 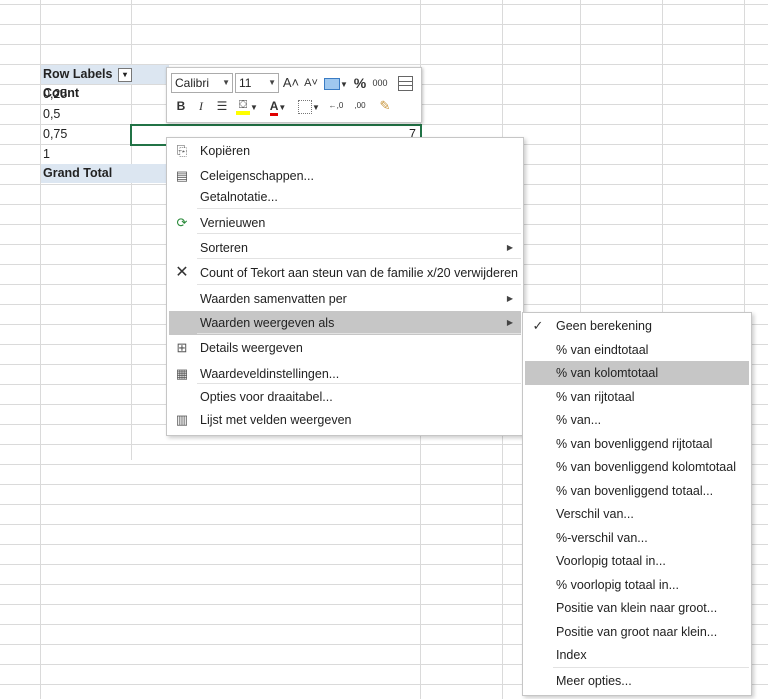 I want to click on fill-color-button: ⛋ ▼, so click(x=247, y=106).